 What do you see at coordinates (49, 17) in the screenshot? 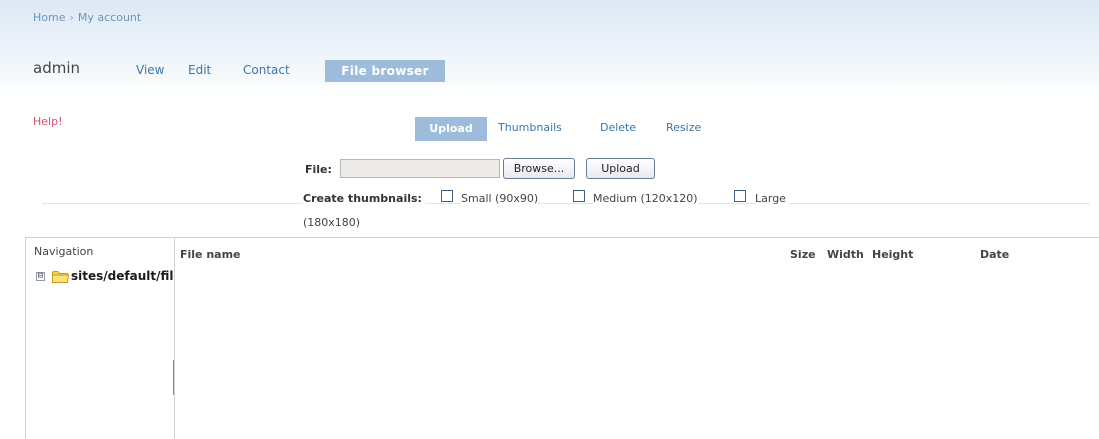
I see `breadcrumb-home: Home` at bounding box center [49, 17].